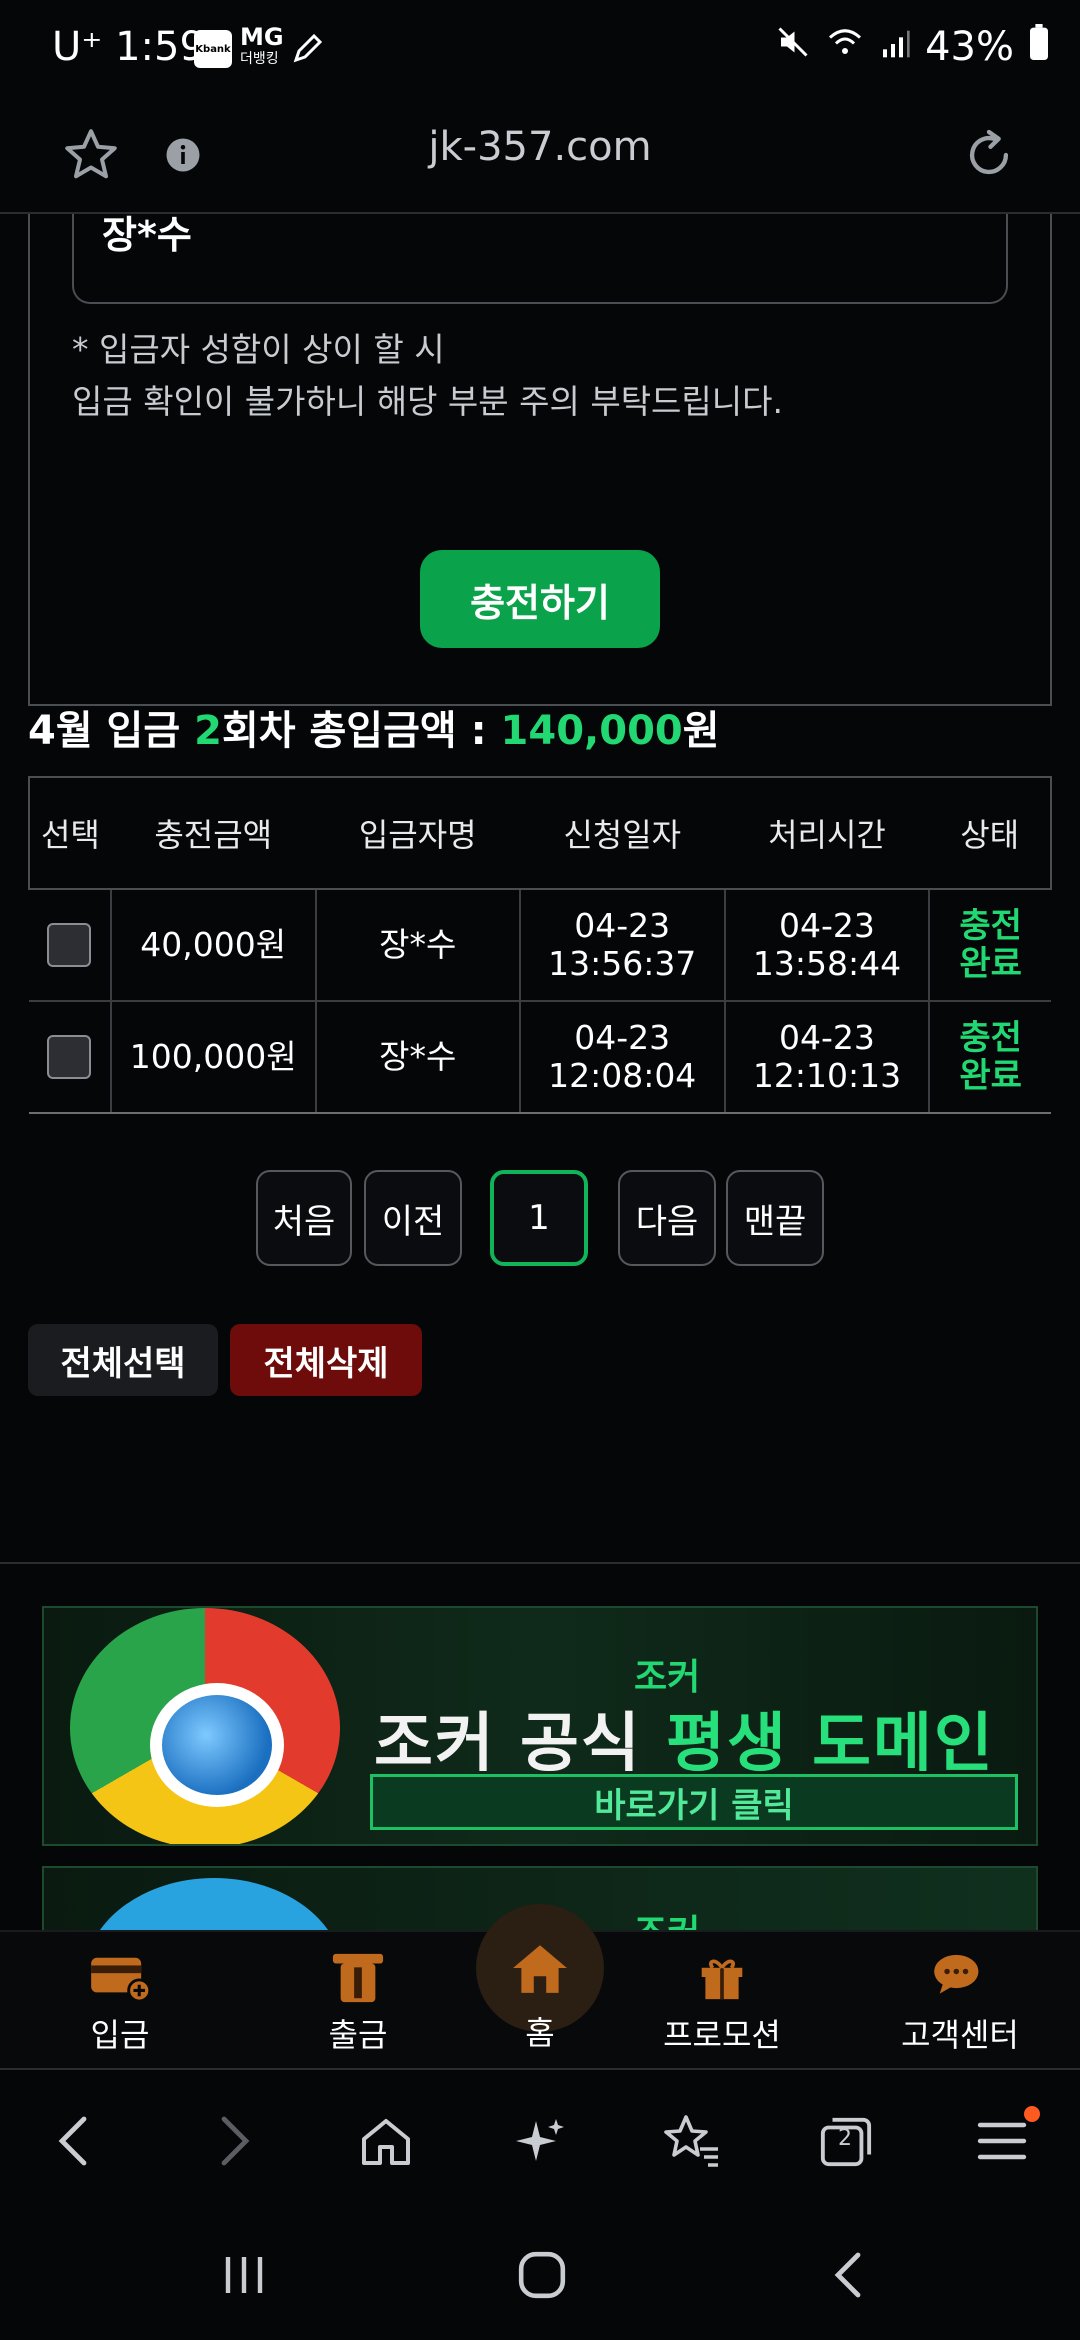 This screenshot has width=1080, height=2340. Describe the element at coordinates (540, 599) in the screenshot. I see `charge-button: 충전하기` at that location.